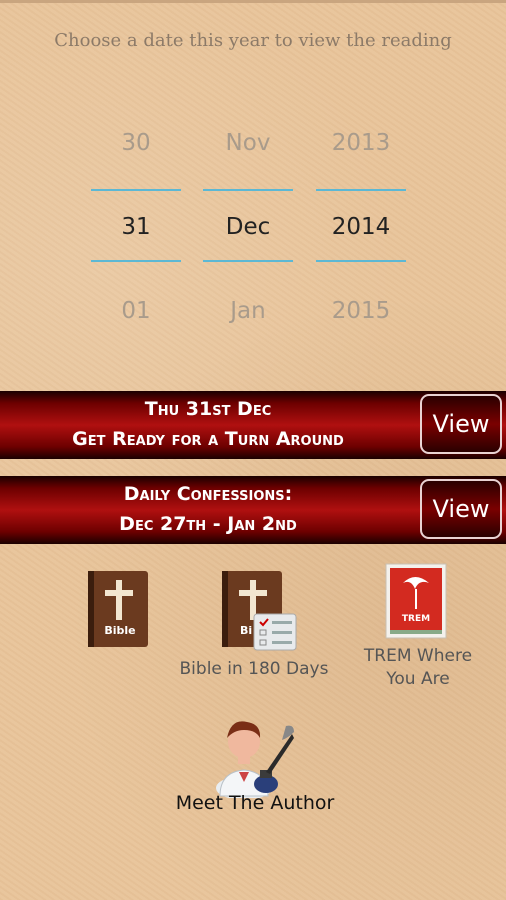  What do you see at coordinates (418, 679) in the screenshot?
I see `trem-label-line2: You Are` at bounding box center [418, 679].